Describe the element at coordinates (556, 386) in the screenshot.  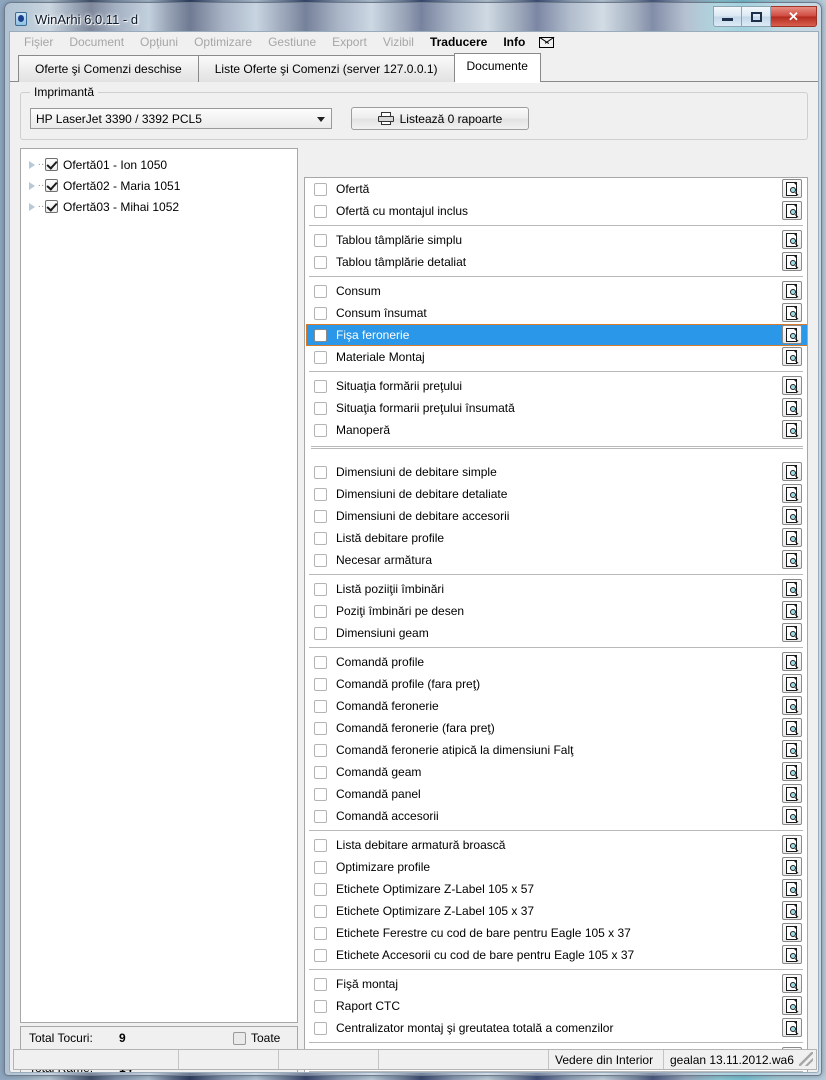
I see `document-row: Situaţia formării preţului` at that location.